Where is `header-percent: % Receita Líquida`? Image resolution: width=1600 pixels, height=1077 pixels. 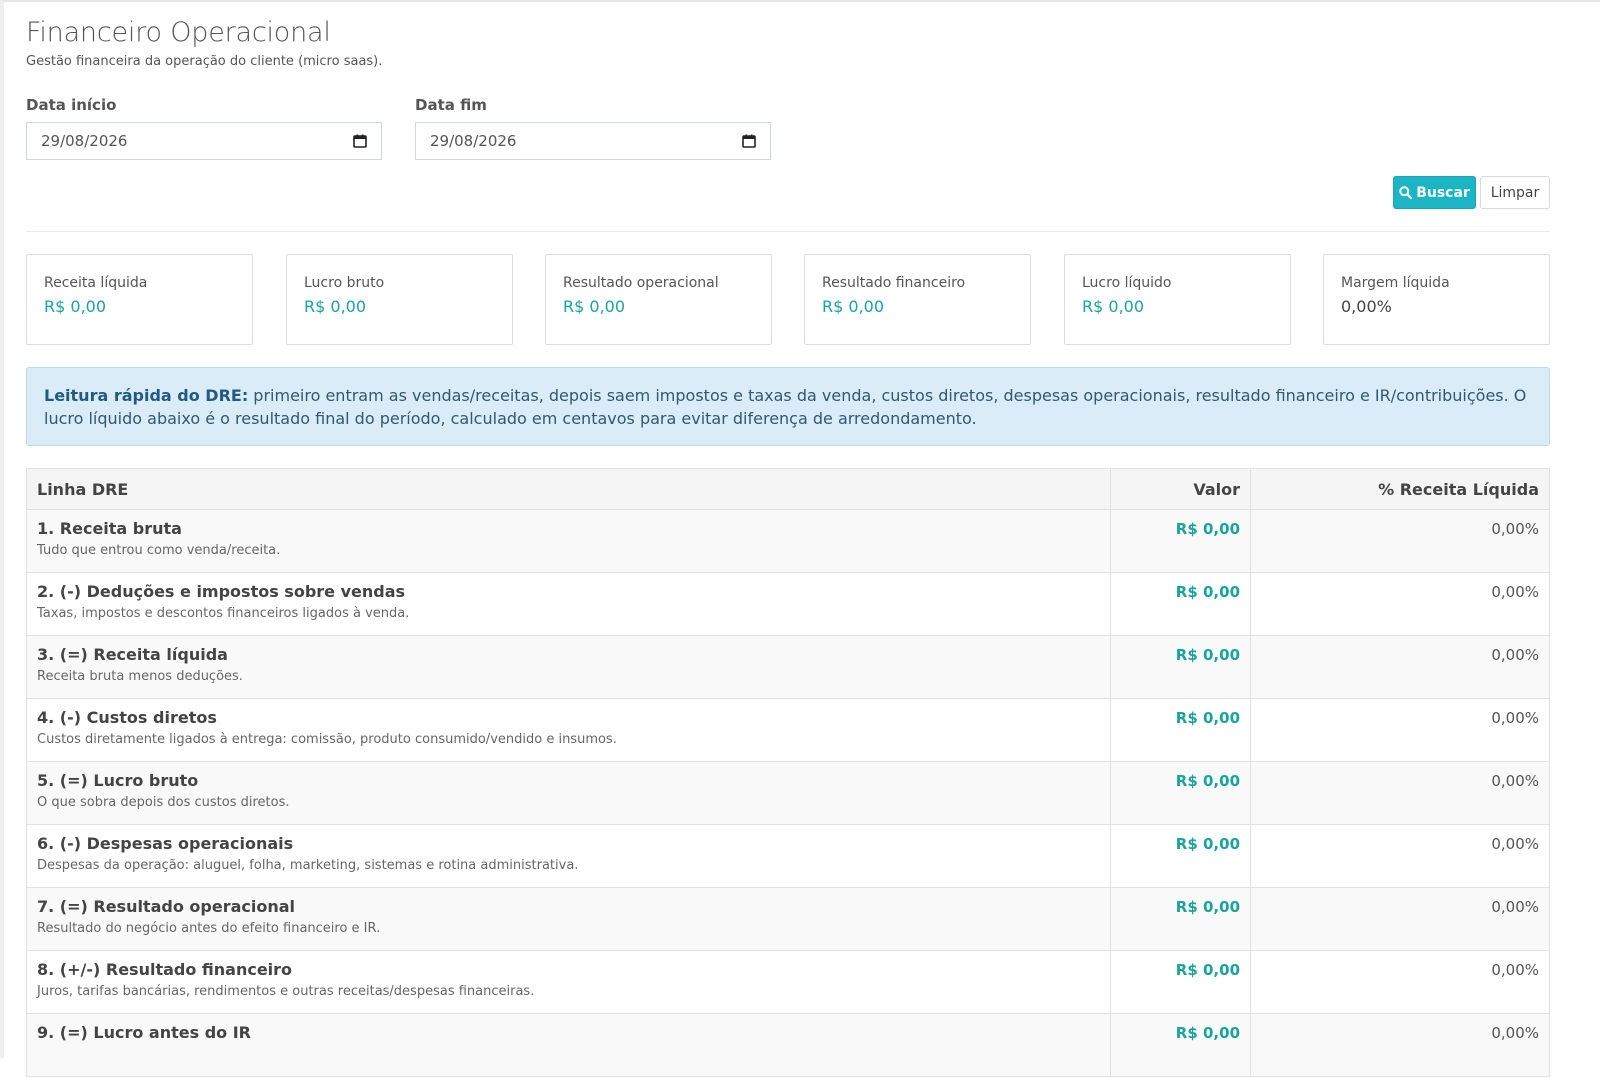 header-percent: % Receita Líquida is located at coordinates (1458, 489).